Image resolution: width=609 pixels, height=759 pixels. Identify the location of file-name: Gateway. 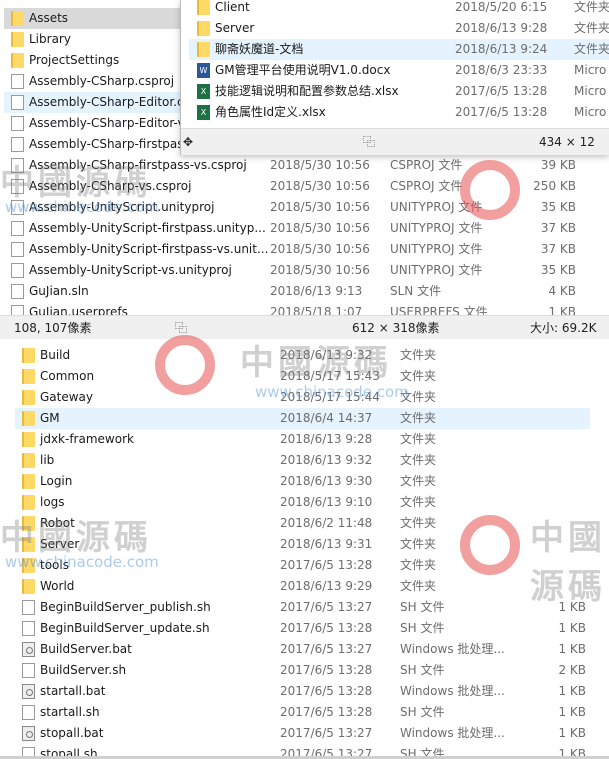
(67, 397).